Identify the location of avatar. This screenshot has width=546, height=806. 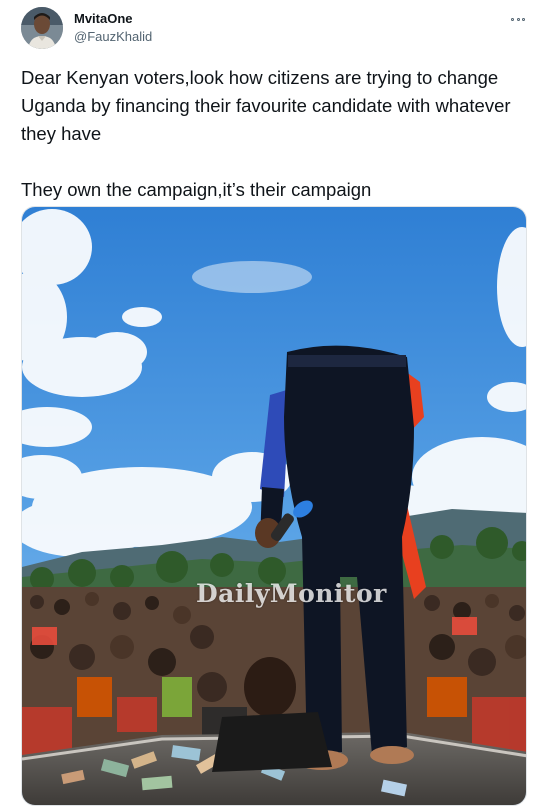
(42, 28).